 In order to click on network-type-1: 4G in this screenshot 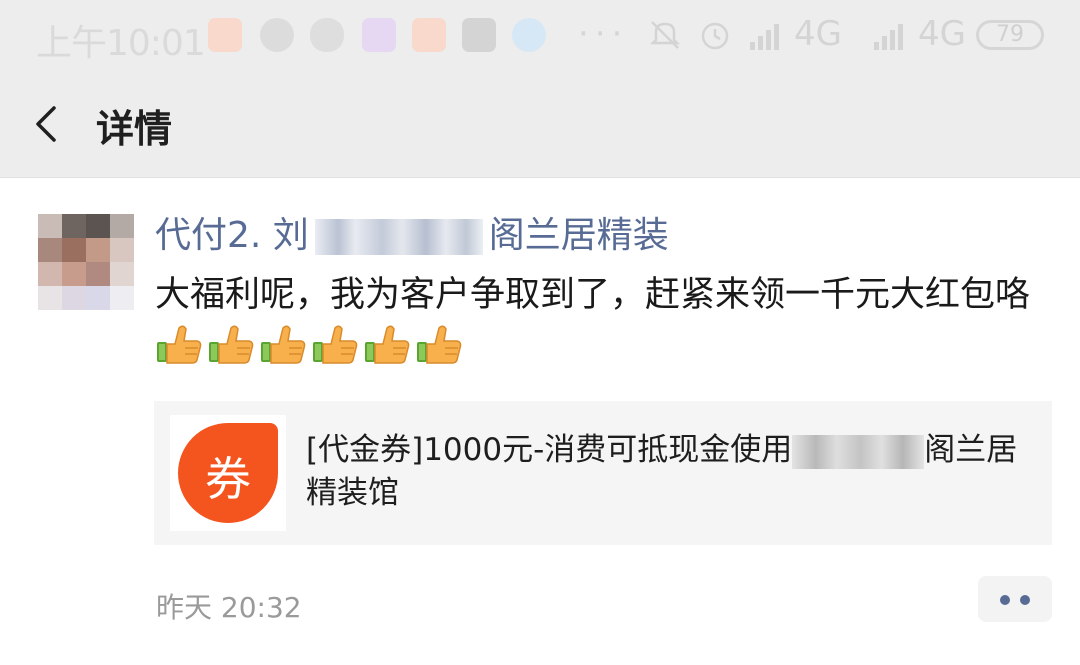, I will do `click(818, 34)`.